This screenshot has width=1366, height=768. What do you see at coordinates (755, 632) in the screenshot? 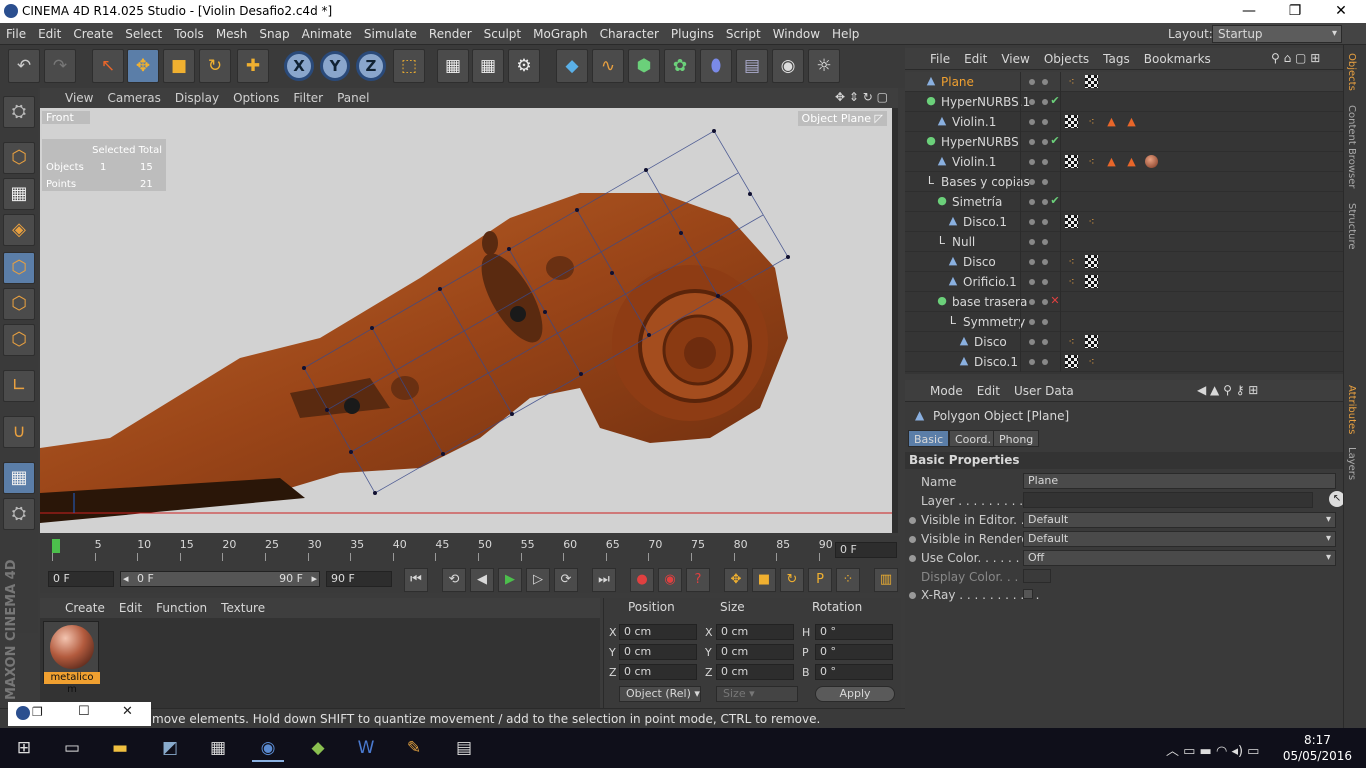
I see `size-x-field: 0 cm` at bounding box center [755, 632].